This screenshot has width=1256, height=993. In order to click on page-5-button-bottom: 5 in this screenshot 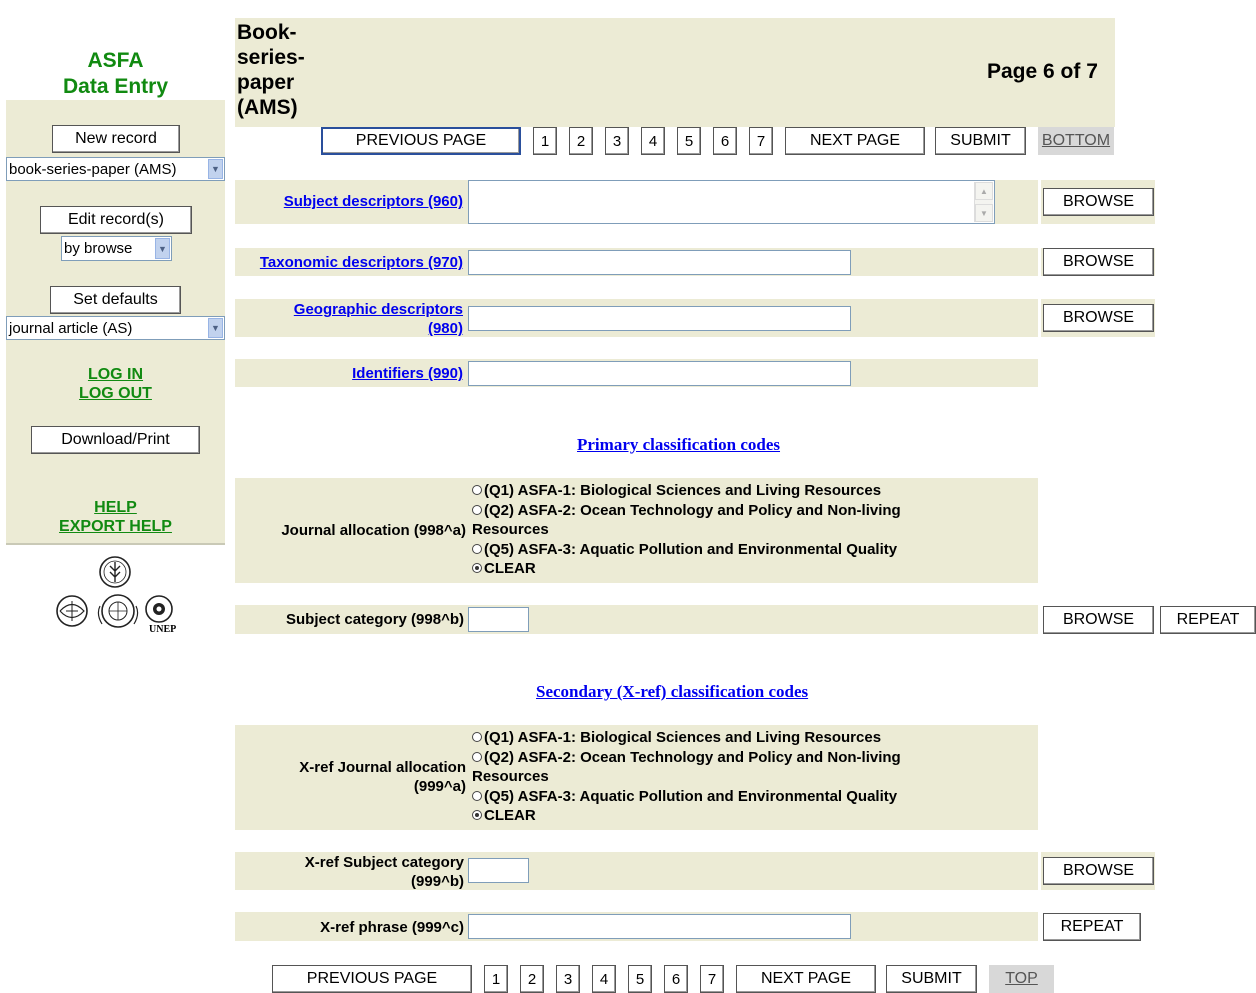, I will do `click(640, 979)`.